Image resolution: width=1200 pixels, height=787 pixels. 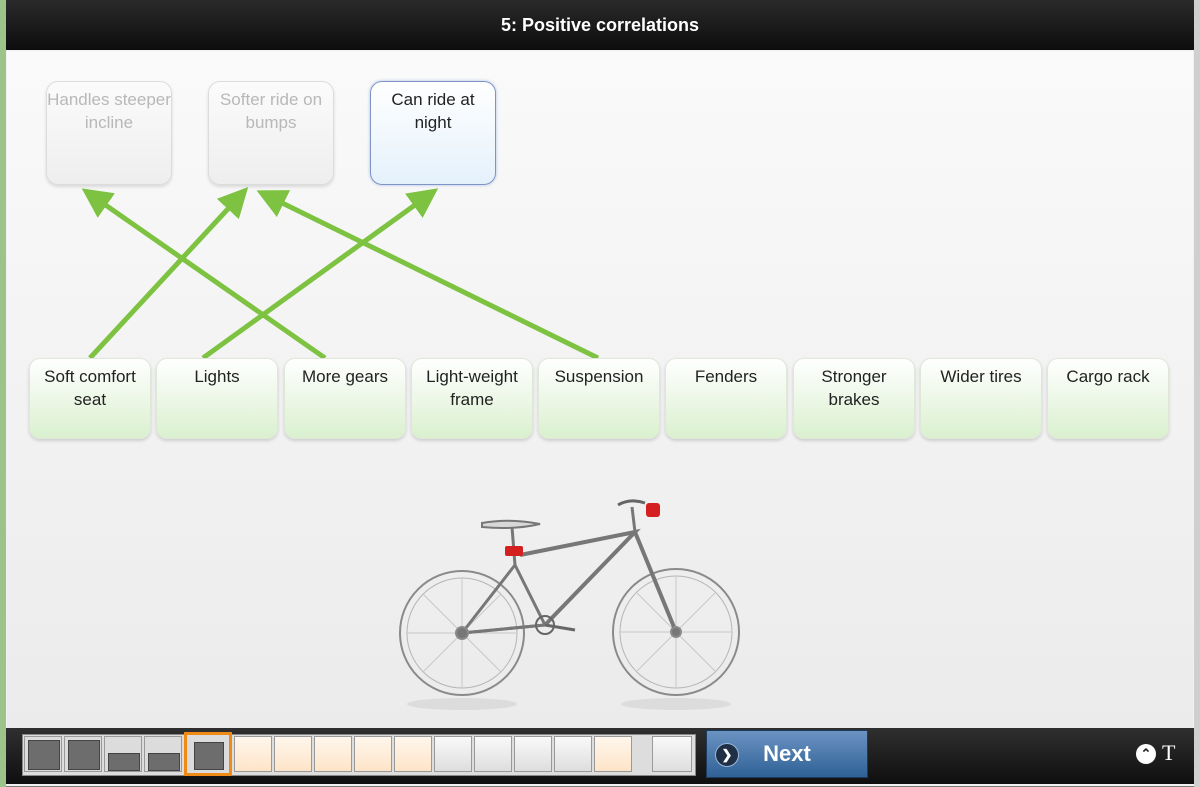 I want to click on next-label: Next, so click(x=787, y=753).